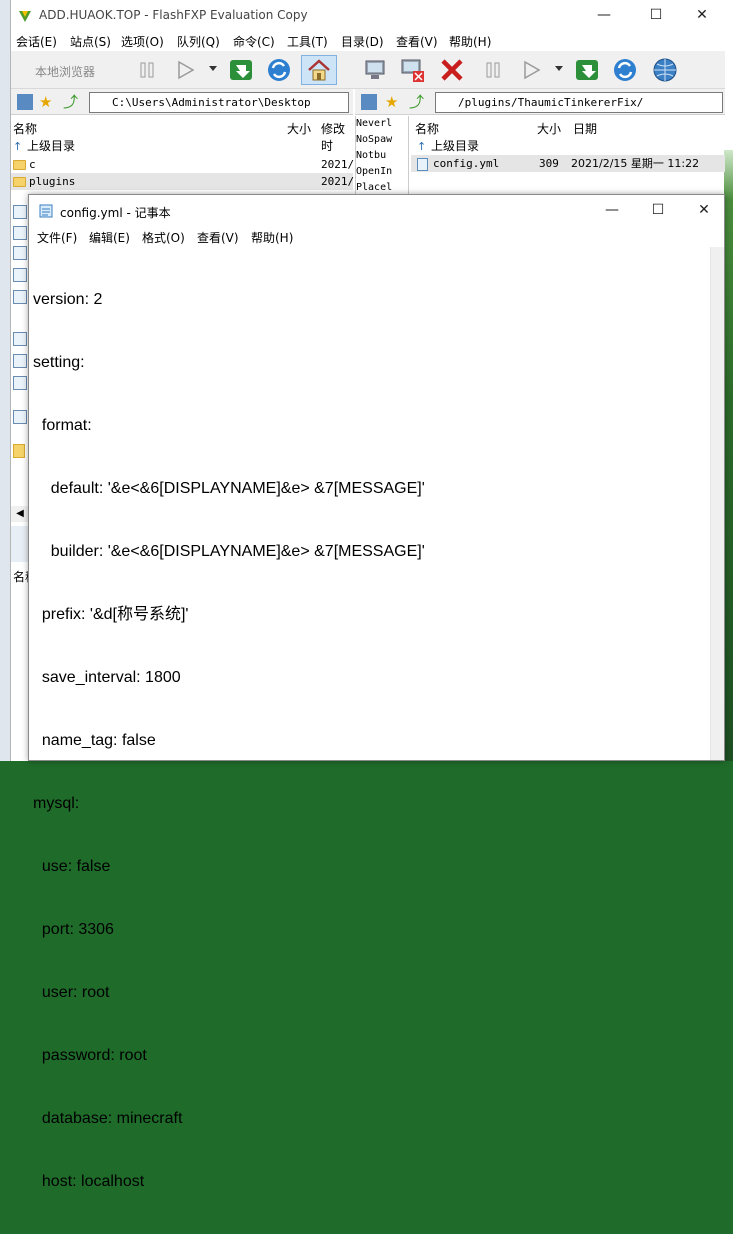  I want to click on flashfxp-app-icon, so click(25, 16).